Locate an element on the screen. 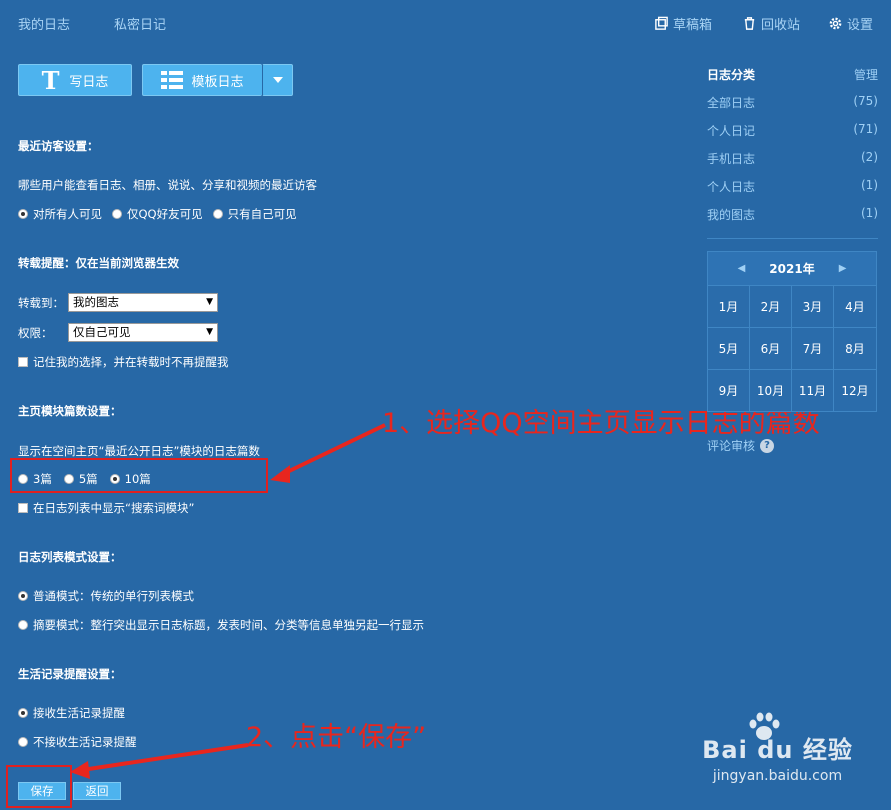 The image size is (891, 810). month-cell: 7月 is located at coordinates (813, 348).